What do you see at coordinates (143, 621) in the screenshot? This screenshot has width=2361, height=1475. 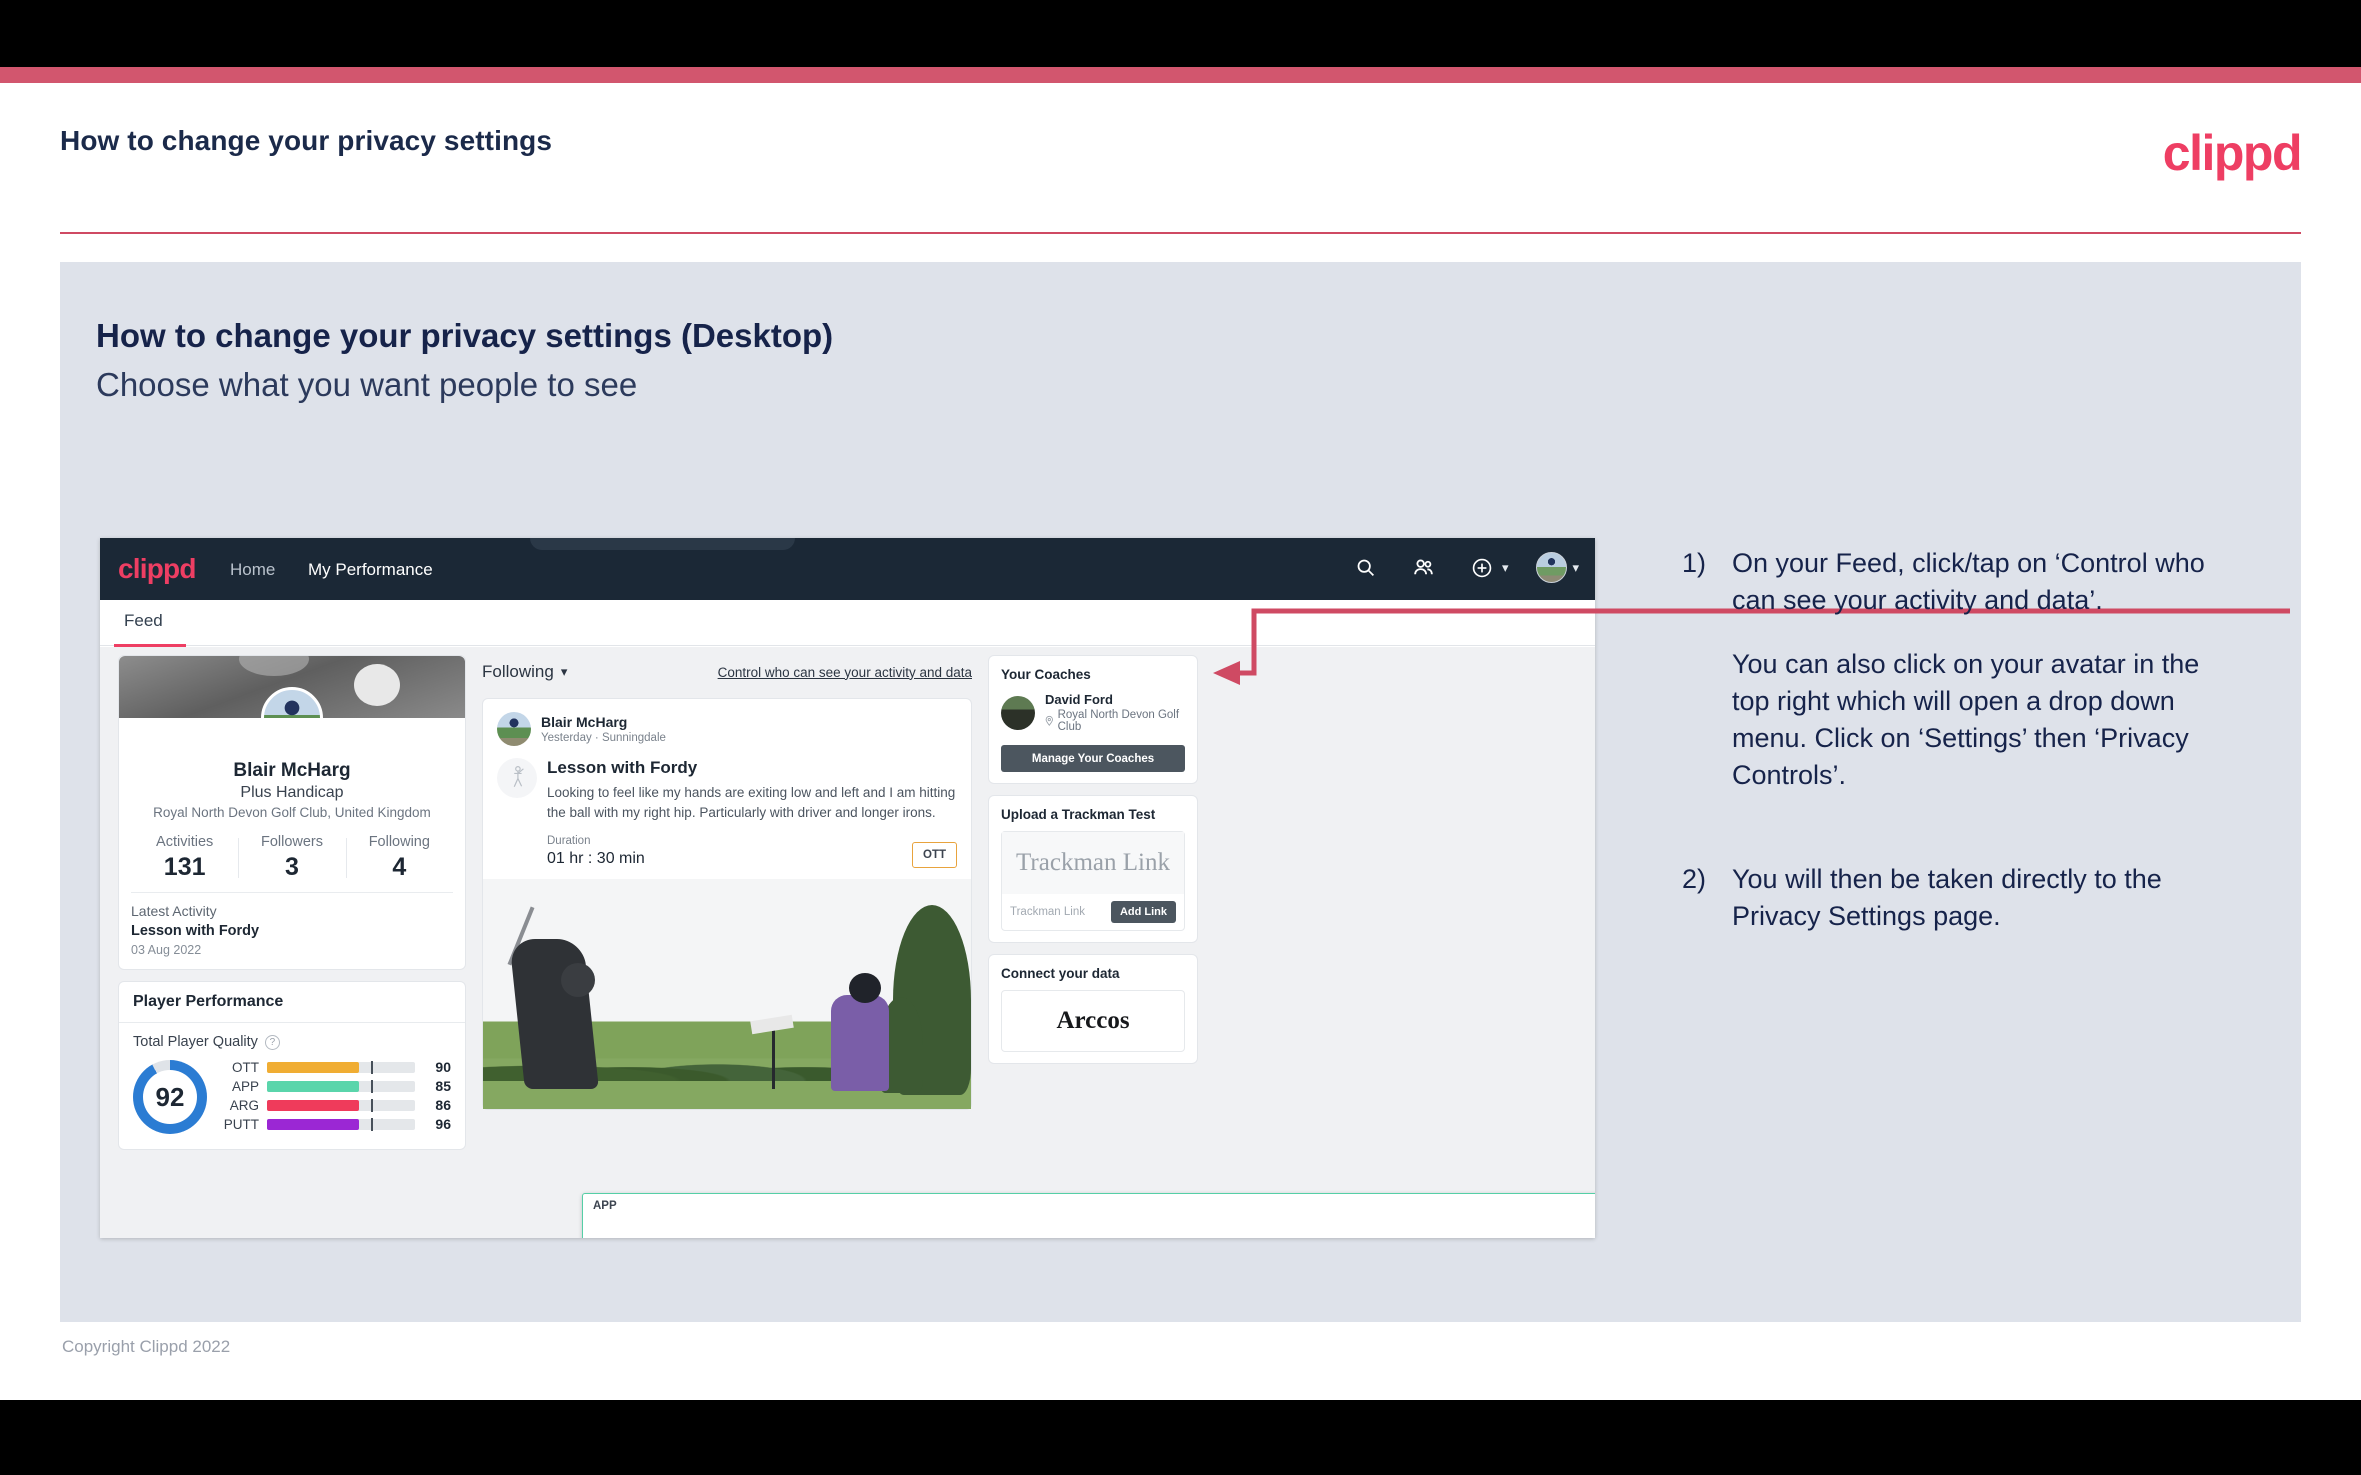 I see `tab-feed: Feed` at bounding box center [143, 621].